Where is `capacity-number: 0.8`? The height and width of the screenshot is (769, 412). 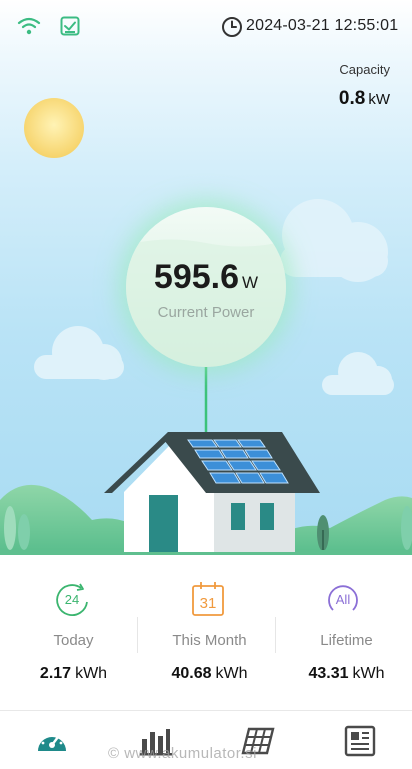
capacity-number: 0.8 is located at coordinates (352, 98).